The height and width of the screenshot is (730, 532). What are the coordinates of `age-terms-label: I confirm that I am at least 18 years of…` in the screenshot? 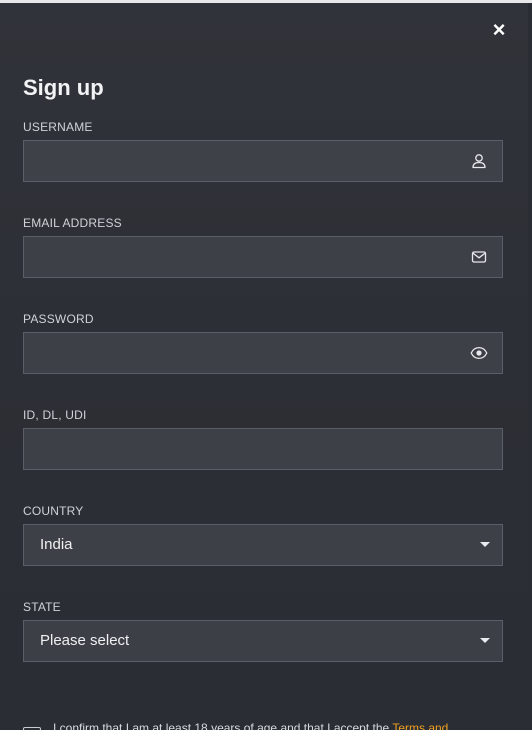 It's located at (250, 725).